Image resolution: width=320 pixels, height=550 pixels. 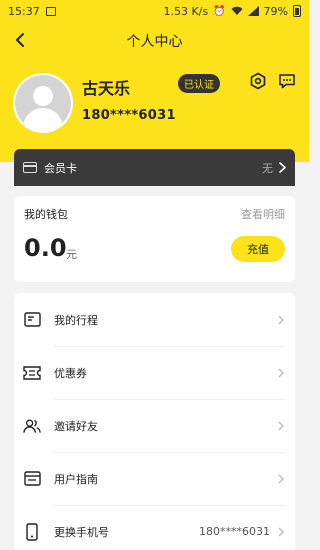 I want to click on battery-percent: 79%, so click(x=275, y=11).